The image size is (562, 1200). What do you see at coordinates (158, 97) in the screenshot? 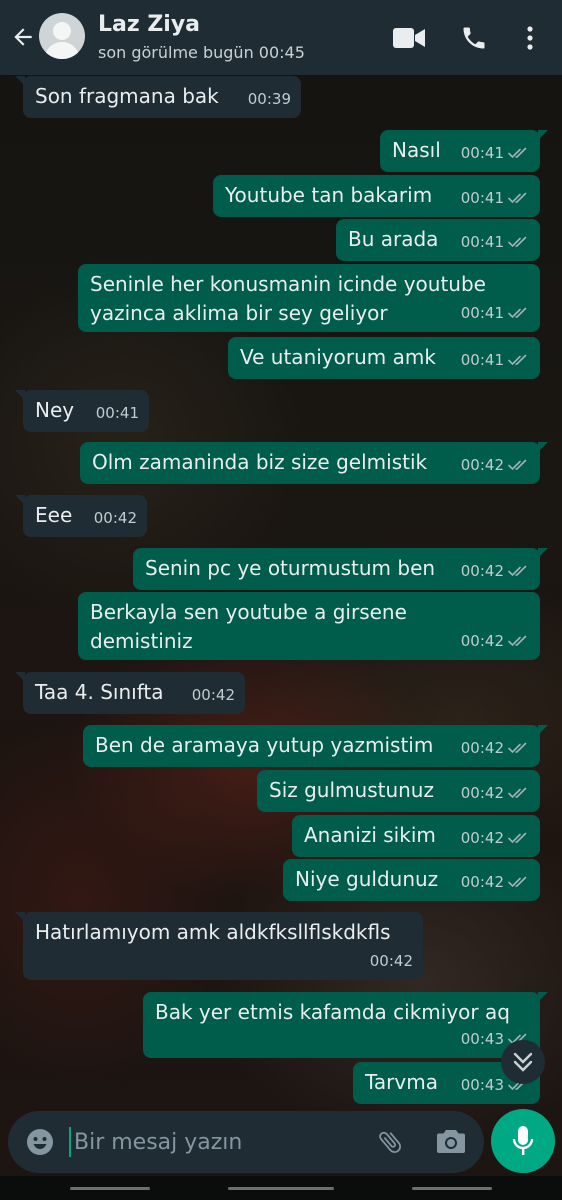
I see `incoming-message: Son fragmana bak 00:39` at bounding box center [158, 97].